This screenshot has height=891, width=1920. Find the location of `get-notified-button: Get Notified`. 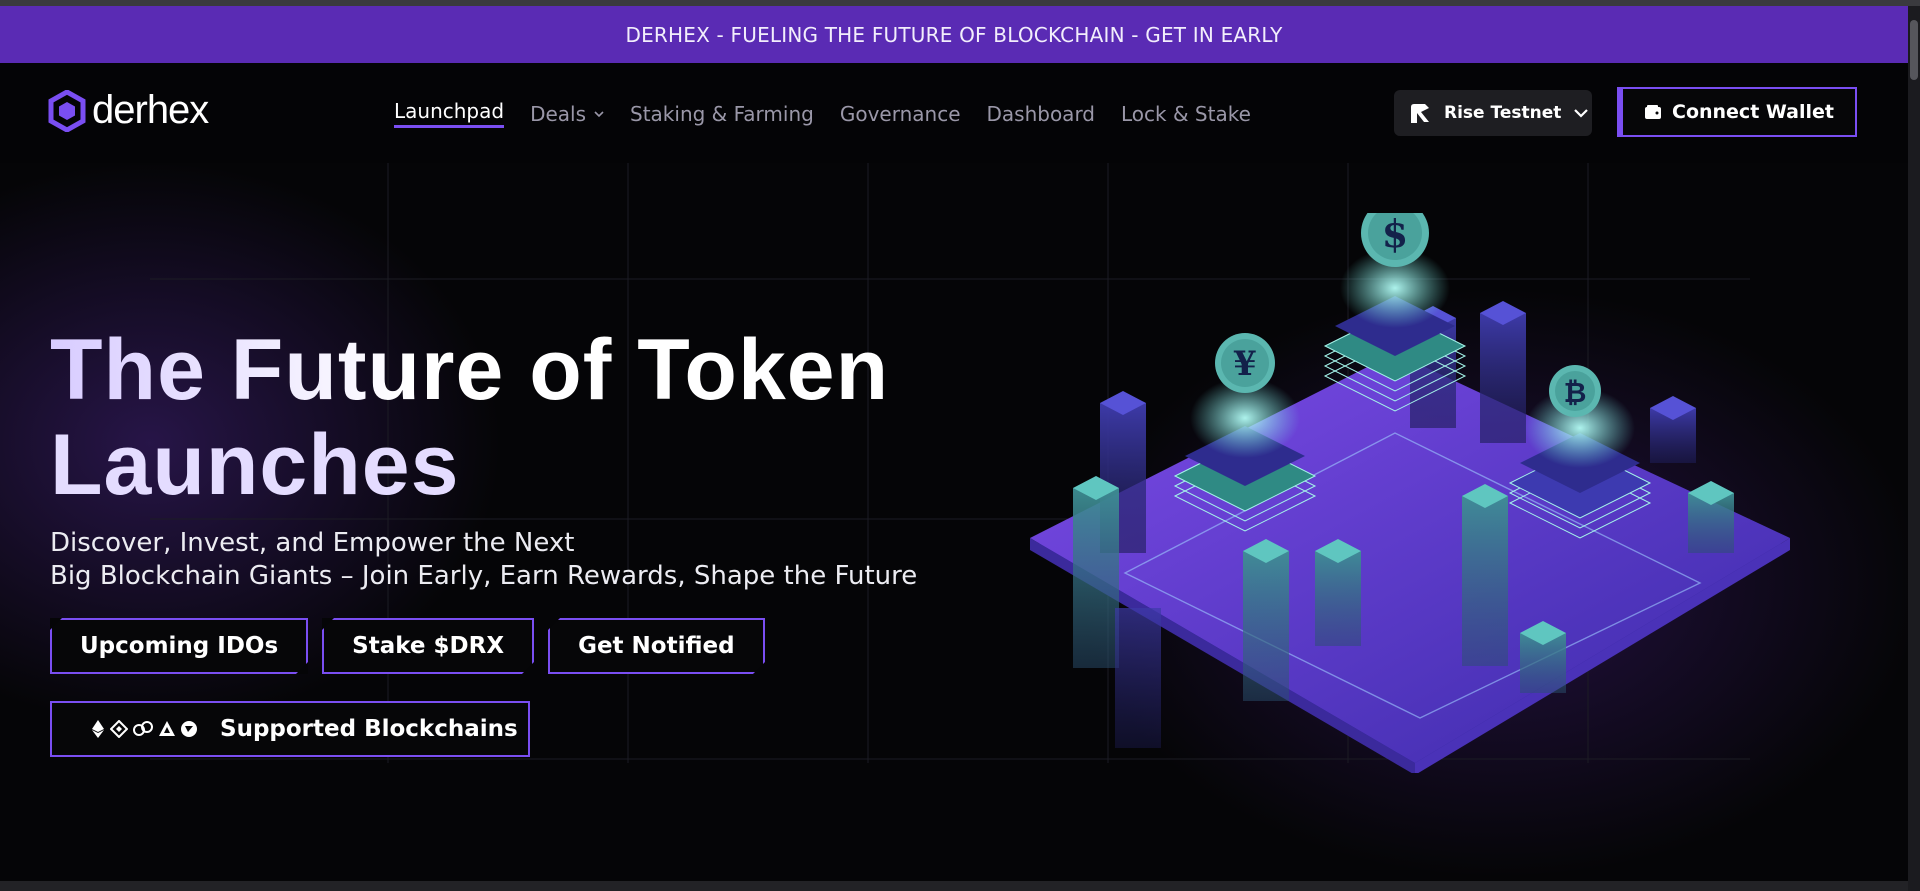

get-notified-button: Get Notified is located at coordinates (656, 646).